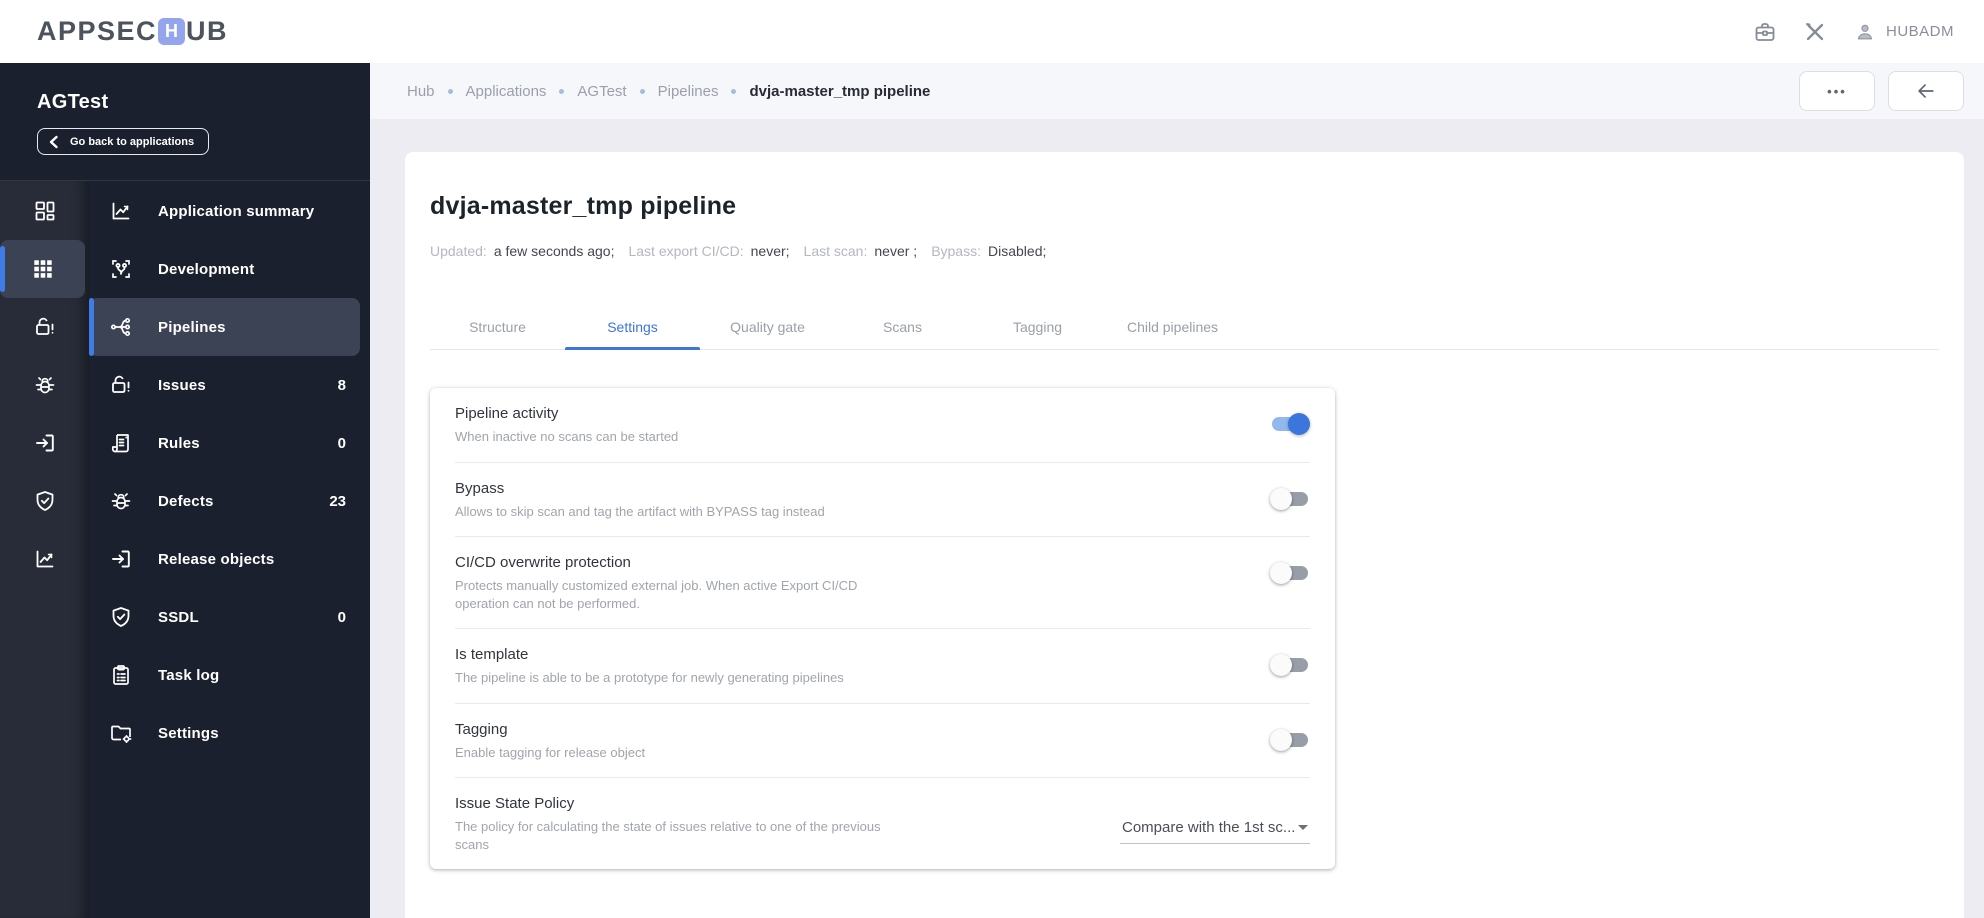  Describe the element at coordinates (1815, 32) in the screenshot. I see `tools-icon` at that location.